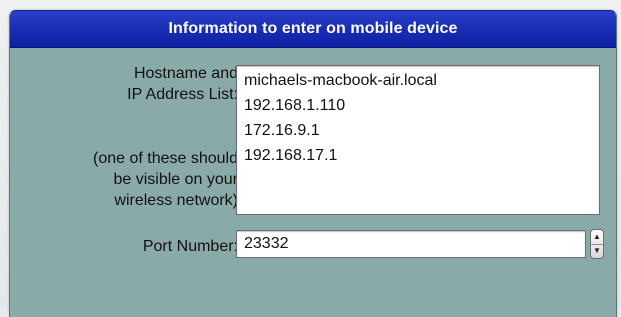 The height and width of the screenshot is (317, 621). What do you see at coordinates (190, 246) in the screenshot?
I see `port-number-label: Port Number:` at bounding box center [190, 246].